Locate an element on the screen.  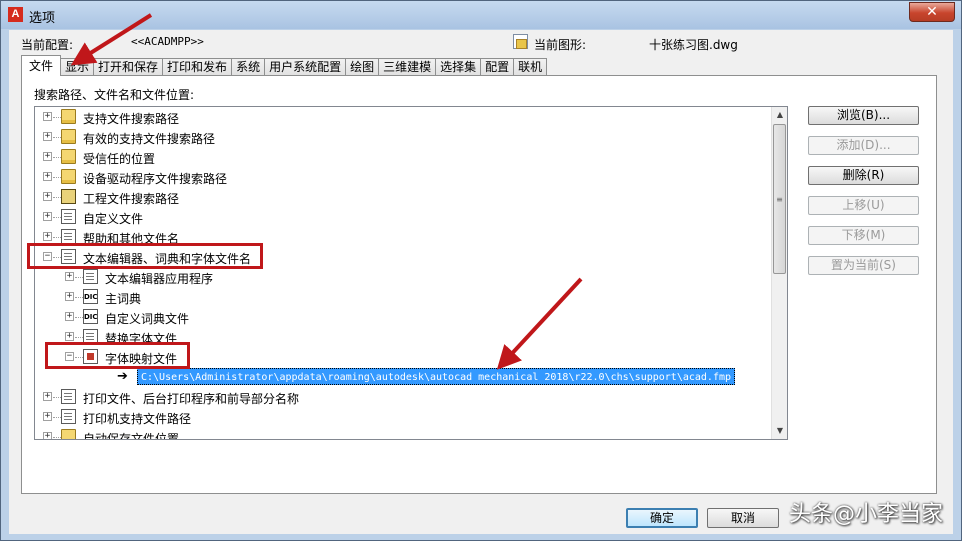
tree-item-label: 有效的支持文件搜索路径 is located at coordinates (149, 139).